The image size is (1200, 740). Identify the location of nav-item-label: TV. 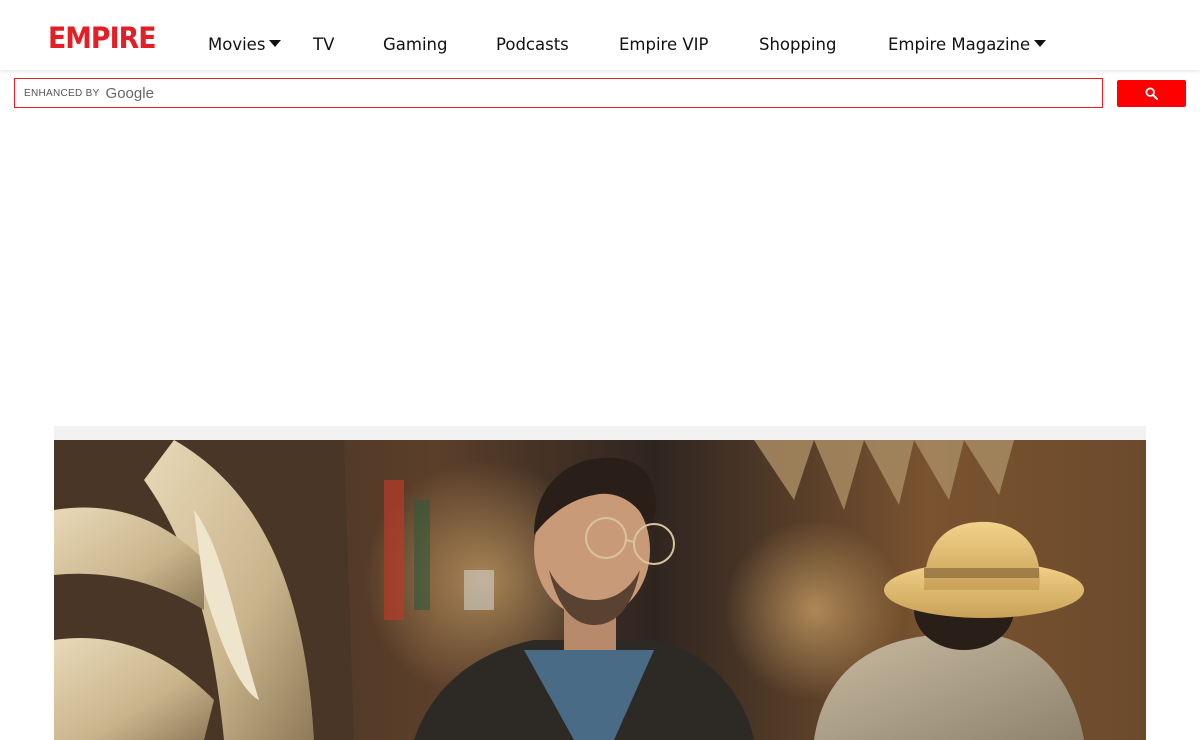
(324, 44).